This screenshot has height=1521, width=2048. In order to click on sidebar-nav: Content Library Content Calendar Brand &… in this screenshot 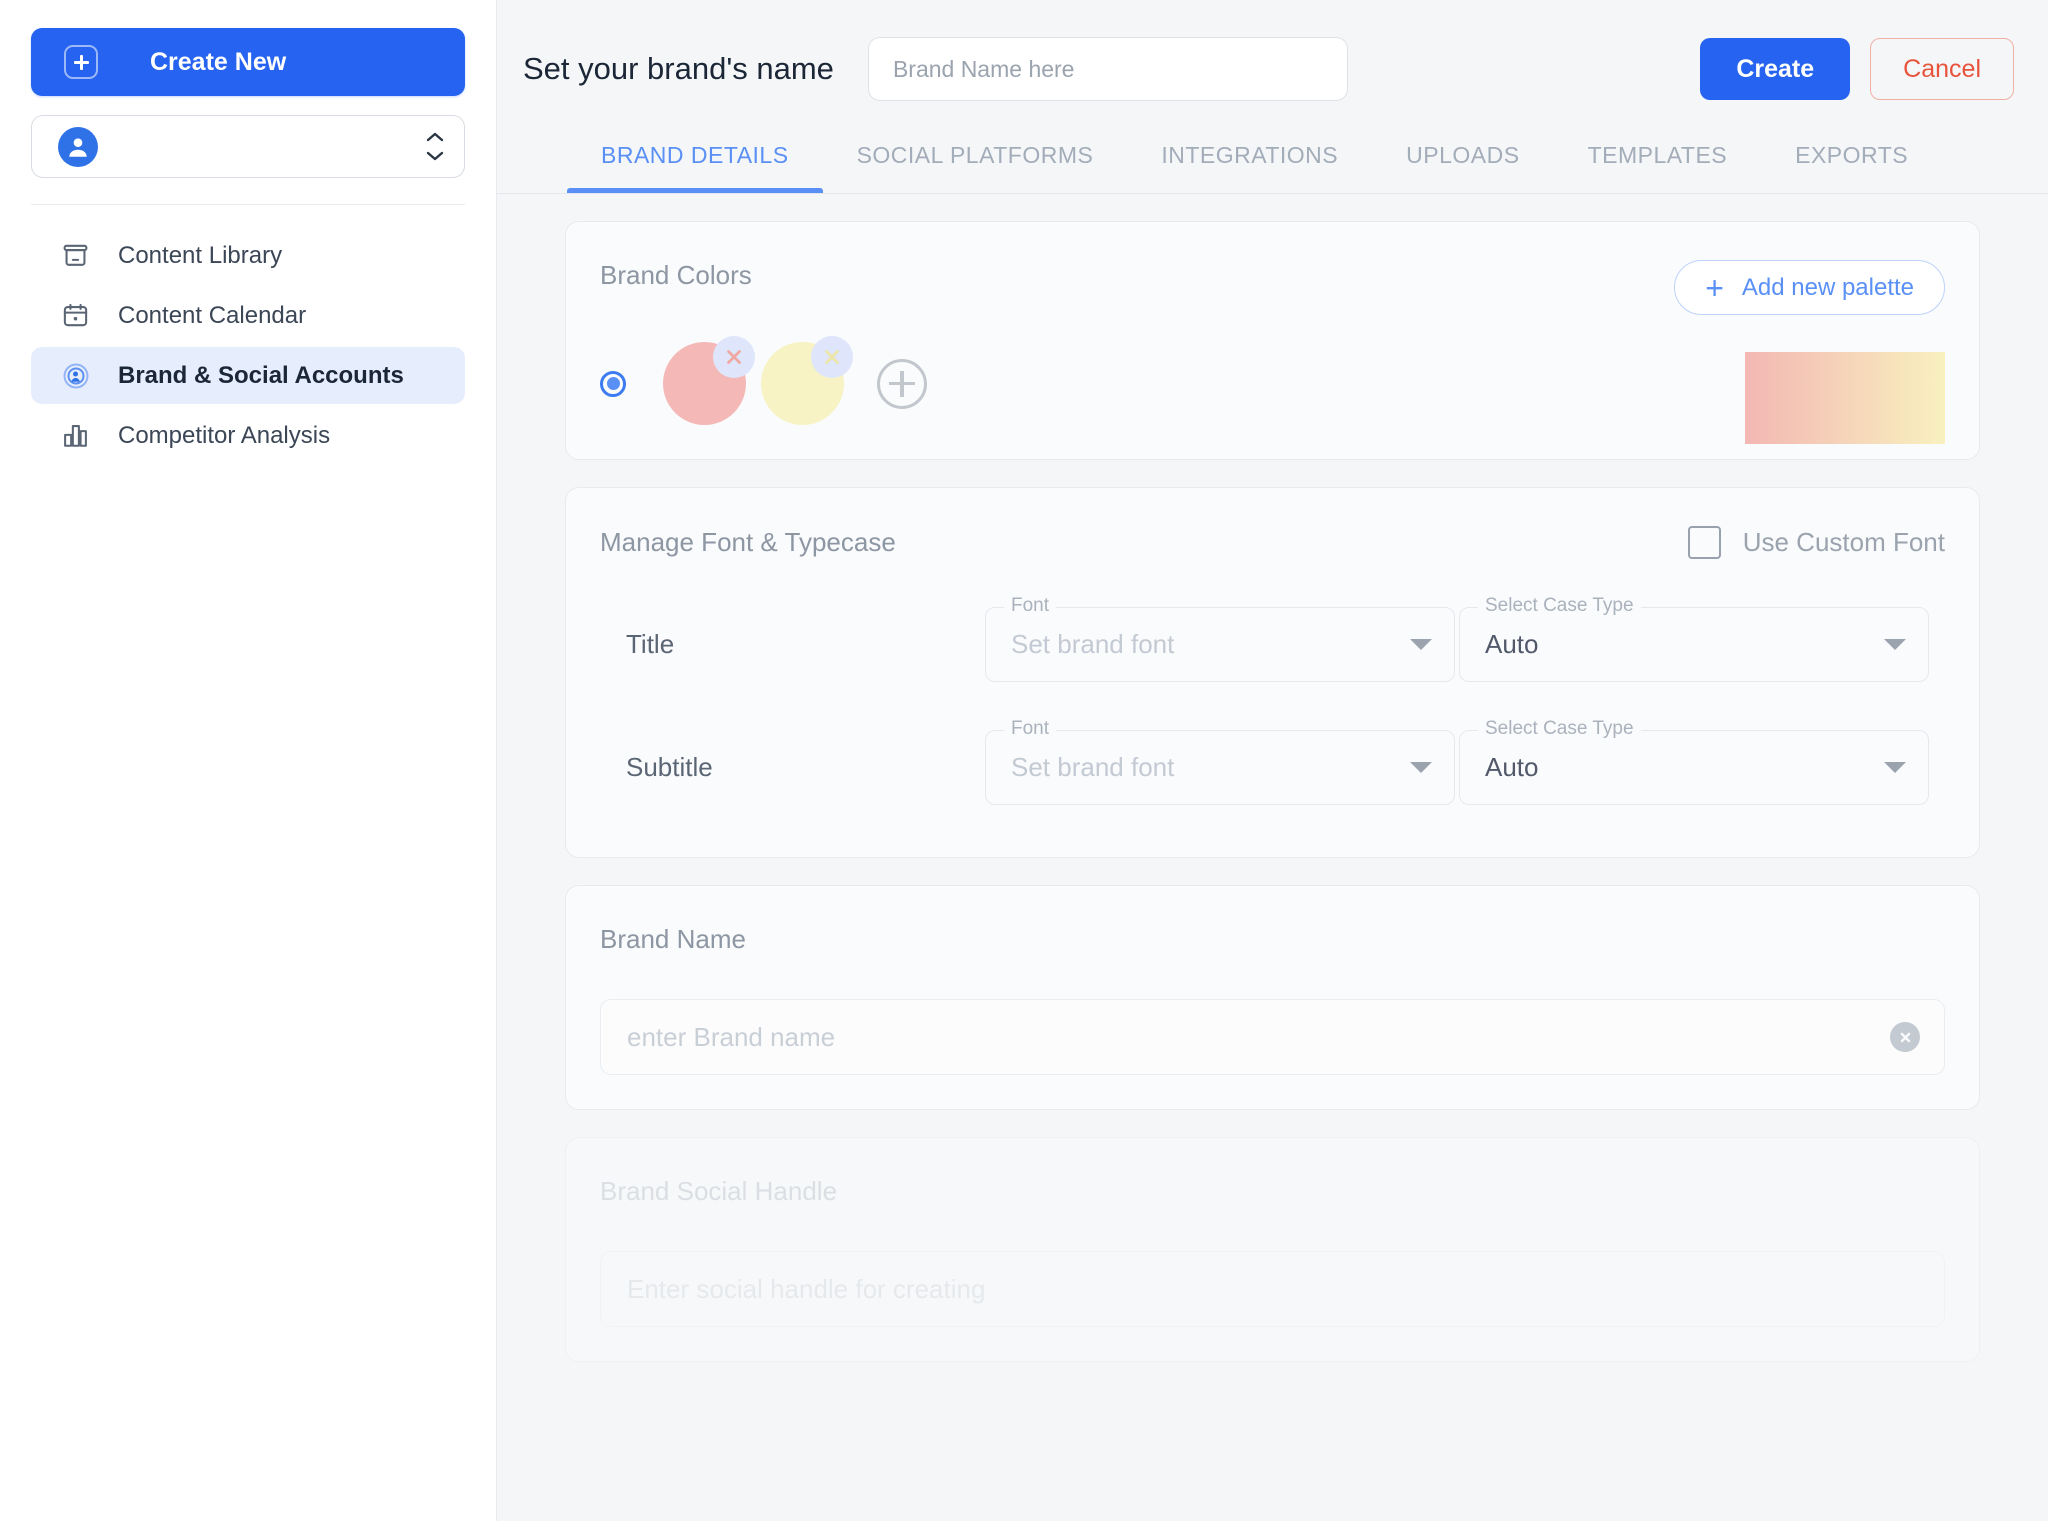, I will do `click(248, 345)`.